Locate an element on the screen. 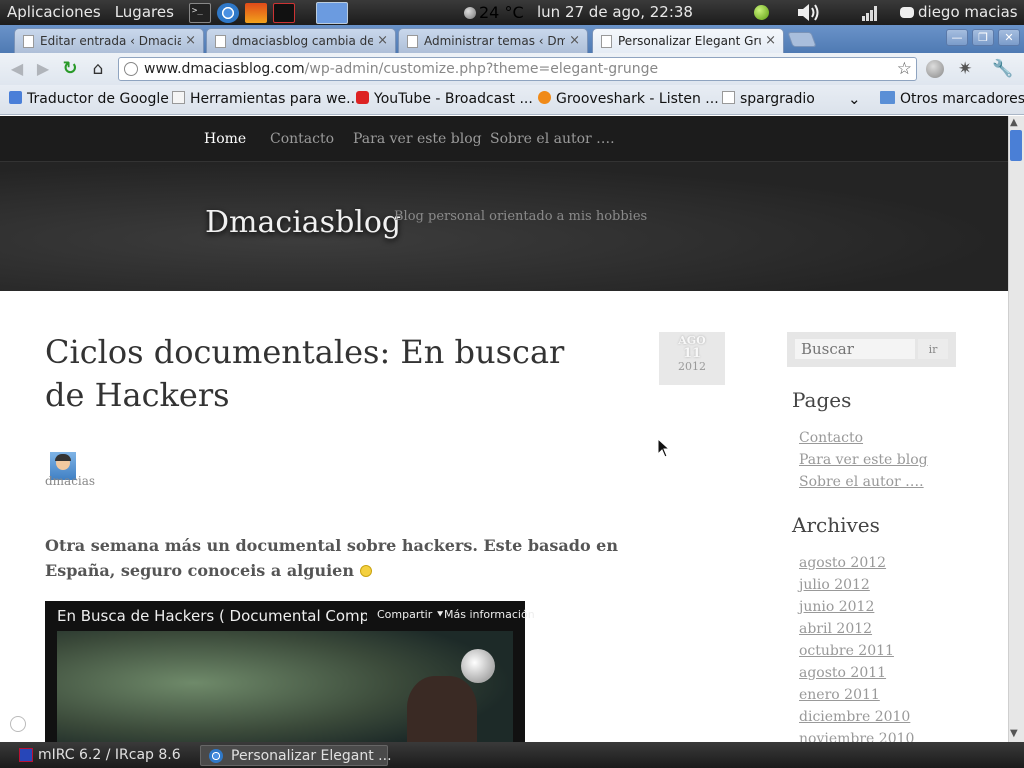 This screenshot has width=1024, height=768. forward-button: ▶ is located at coordinates (43, 69).